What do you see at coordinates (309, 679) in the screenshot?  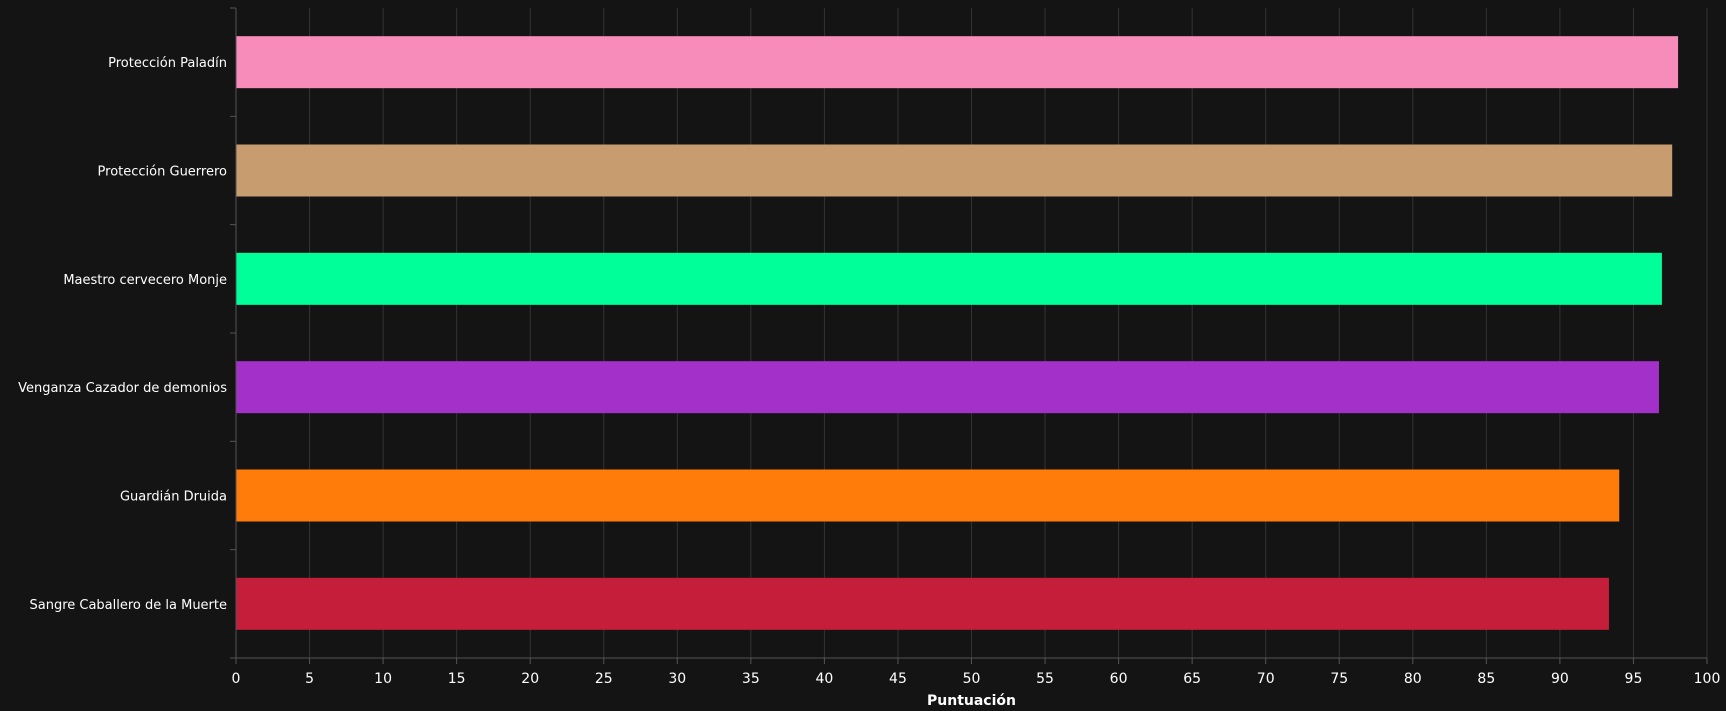 I see `x-tick-label: 5` at bounding box center [309, 679].